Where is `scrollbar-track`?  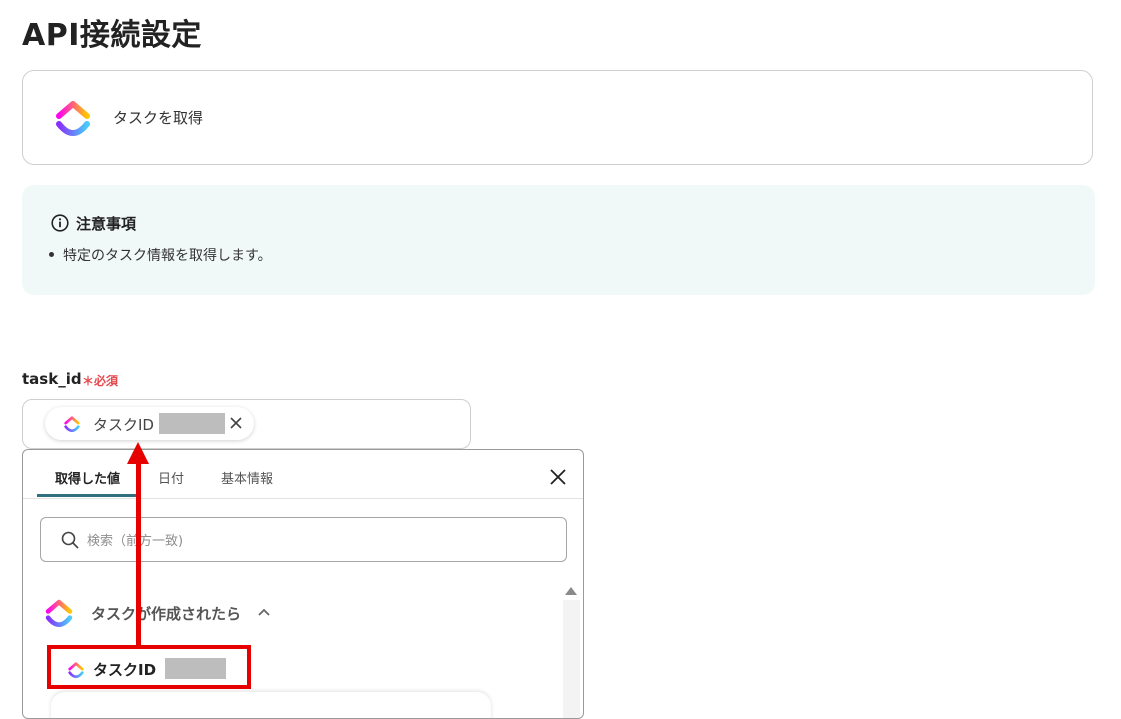 scrollbar-track is located at coordinates (571, 659).